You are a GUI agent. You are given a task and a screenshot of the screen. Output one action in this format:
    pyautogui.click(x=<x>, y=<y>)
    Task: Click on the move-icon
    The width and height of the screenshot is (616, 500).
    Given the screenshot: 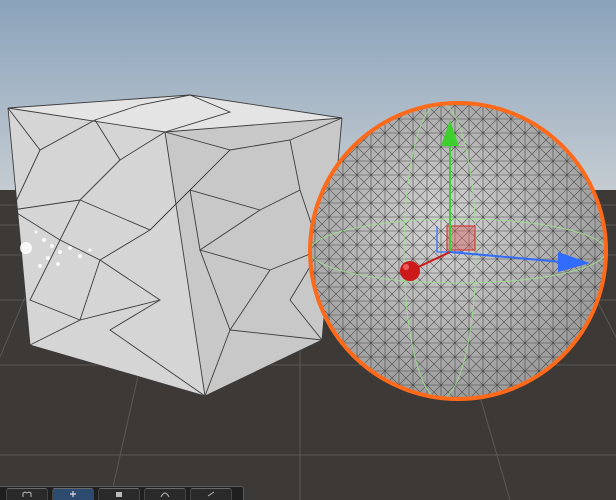 What is the action you would take?
    pyautogui.click(x=73, y=494)
    